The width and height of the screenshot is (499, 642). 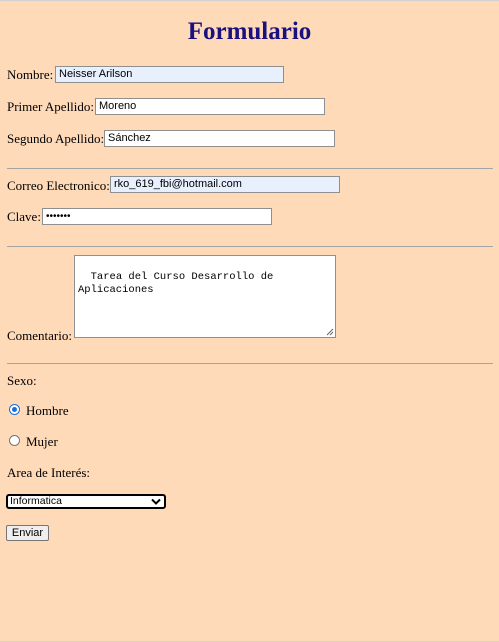 I want to click on primer-apellido-row: Primer Apellido:, so click(x=50, y=107).